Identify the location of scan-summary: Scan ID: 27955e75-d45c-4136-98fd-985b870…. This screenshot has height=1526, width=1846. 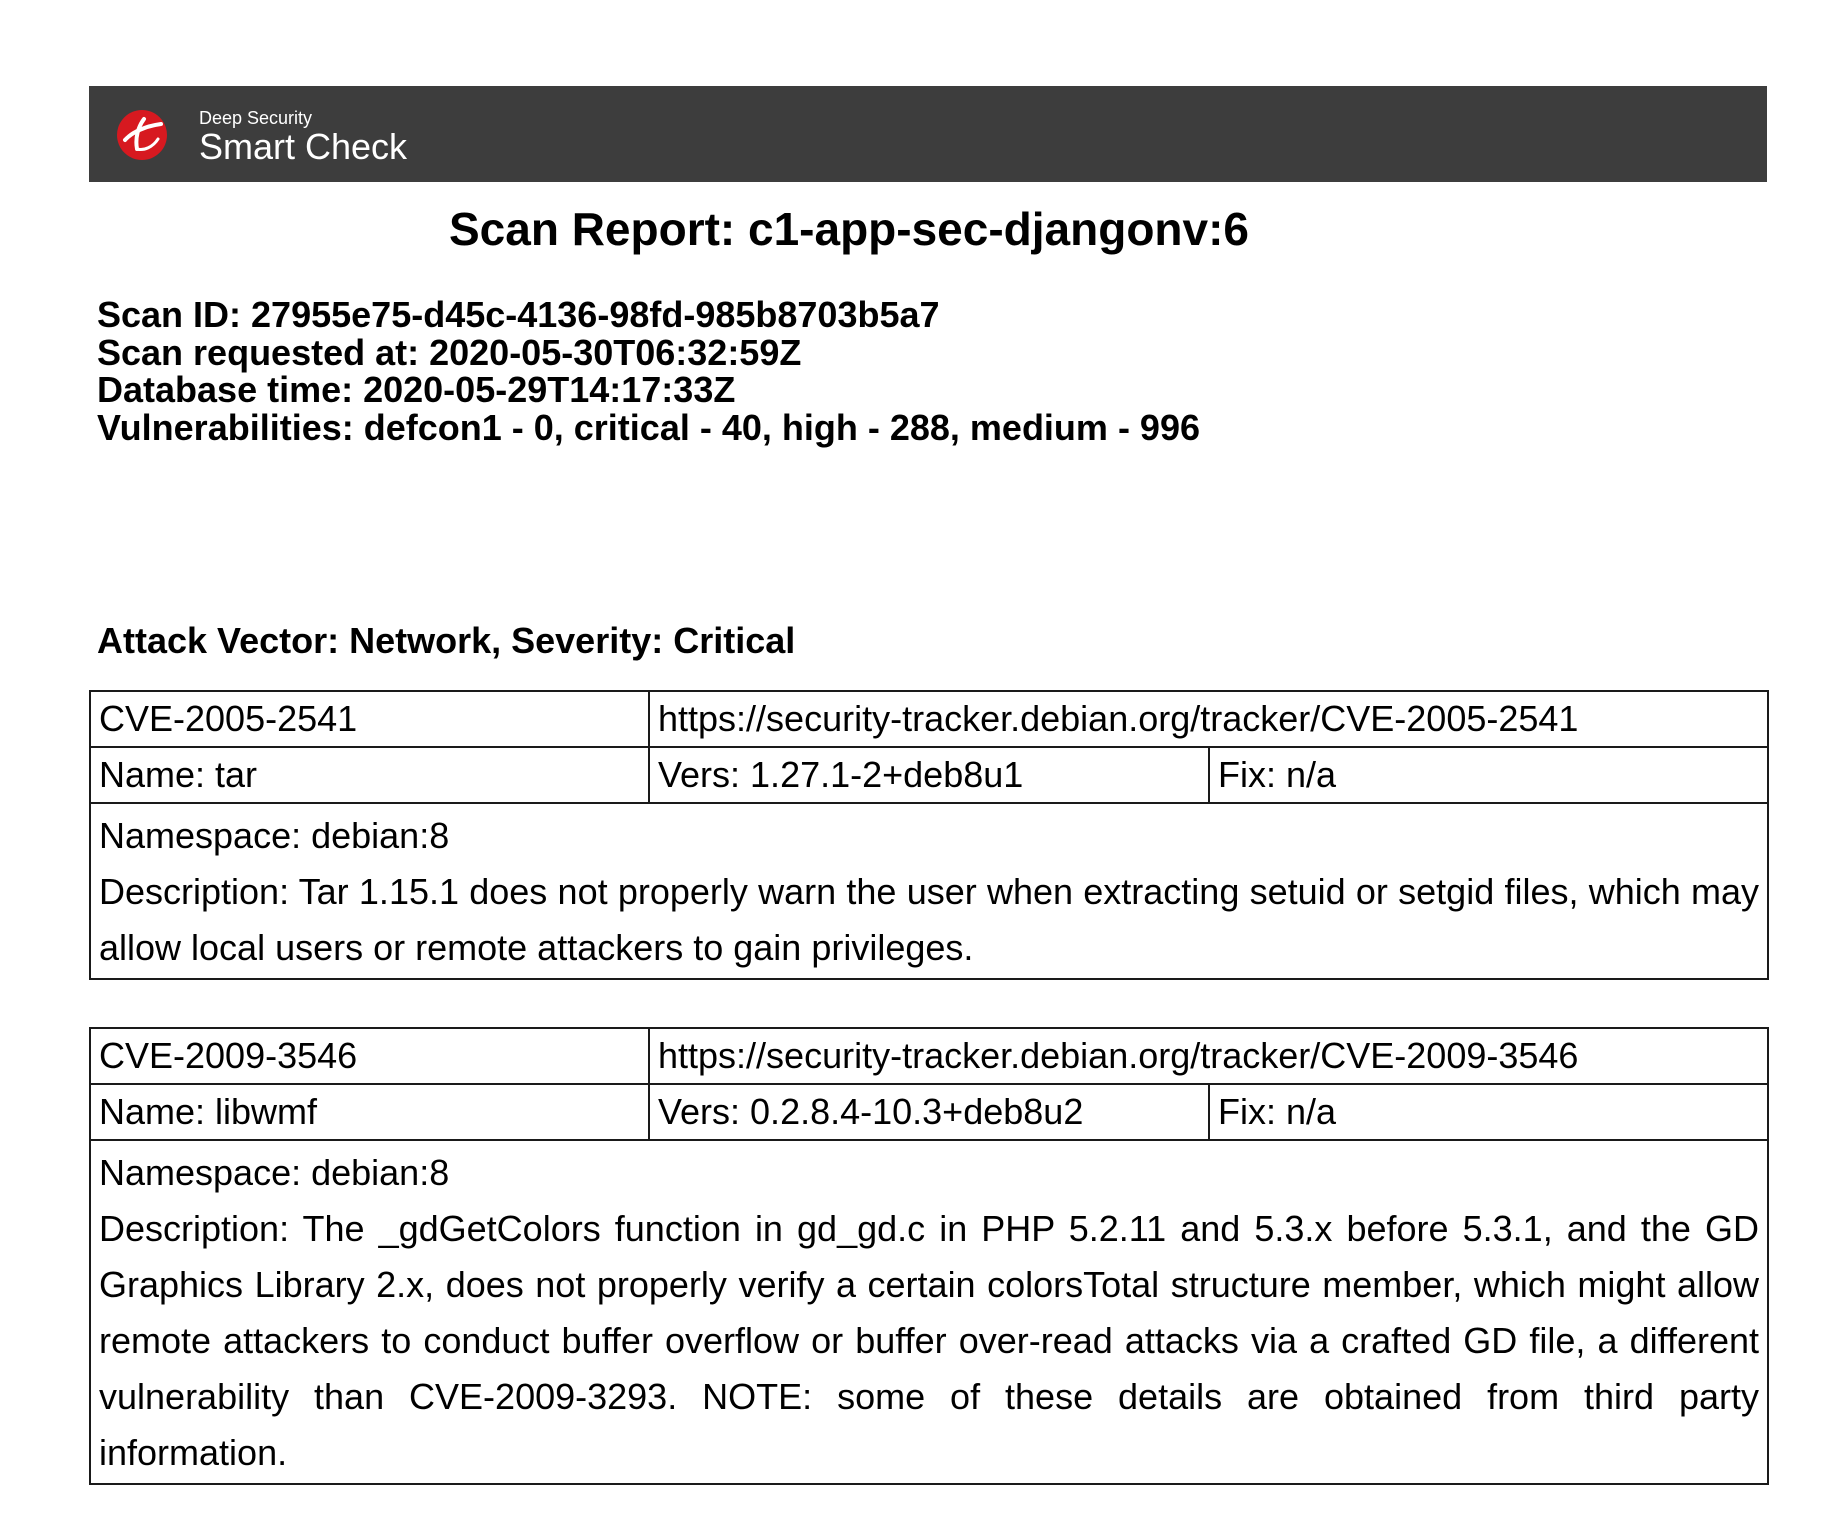
(648, 371).